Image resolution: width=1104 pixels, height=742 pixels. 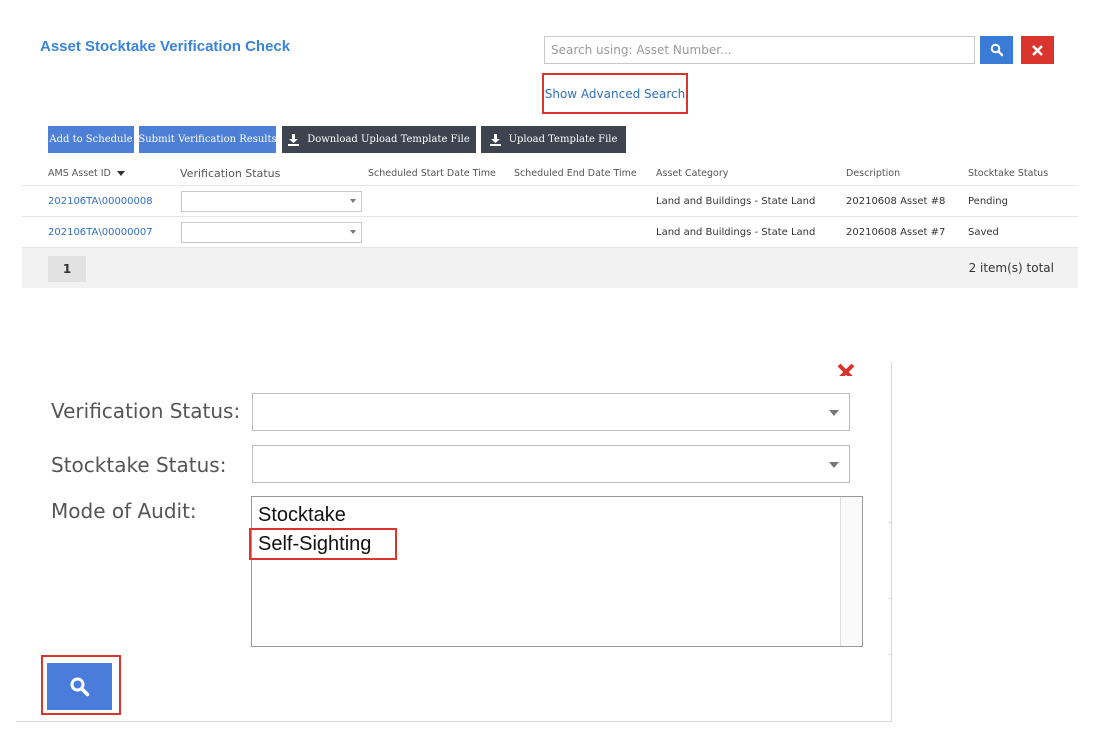 I want to click on submit-verification-results-button: Submit Verification Results, so click(x=207, y=139).